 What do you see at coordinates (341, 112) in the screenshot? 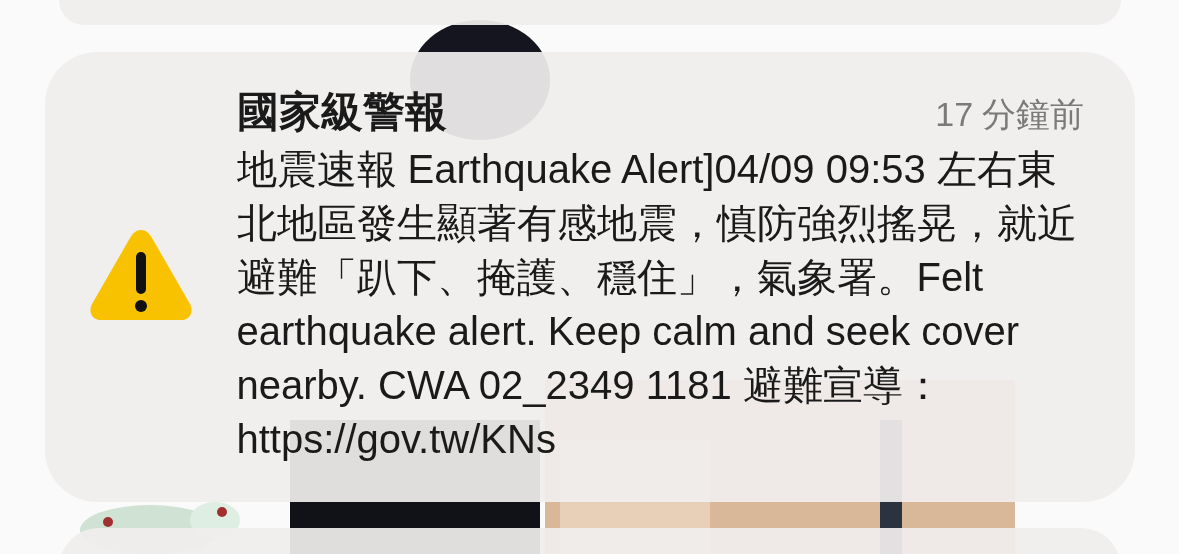
I see `alert-title: 國家級警報` at bounding box center [341, 112].